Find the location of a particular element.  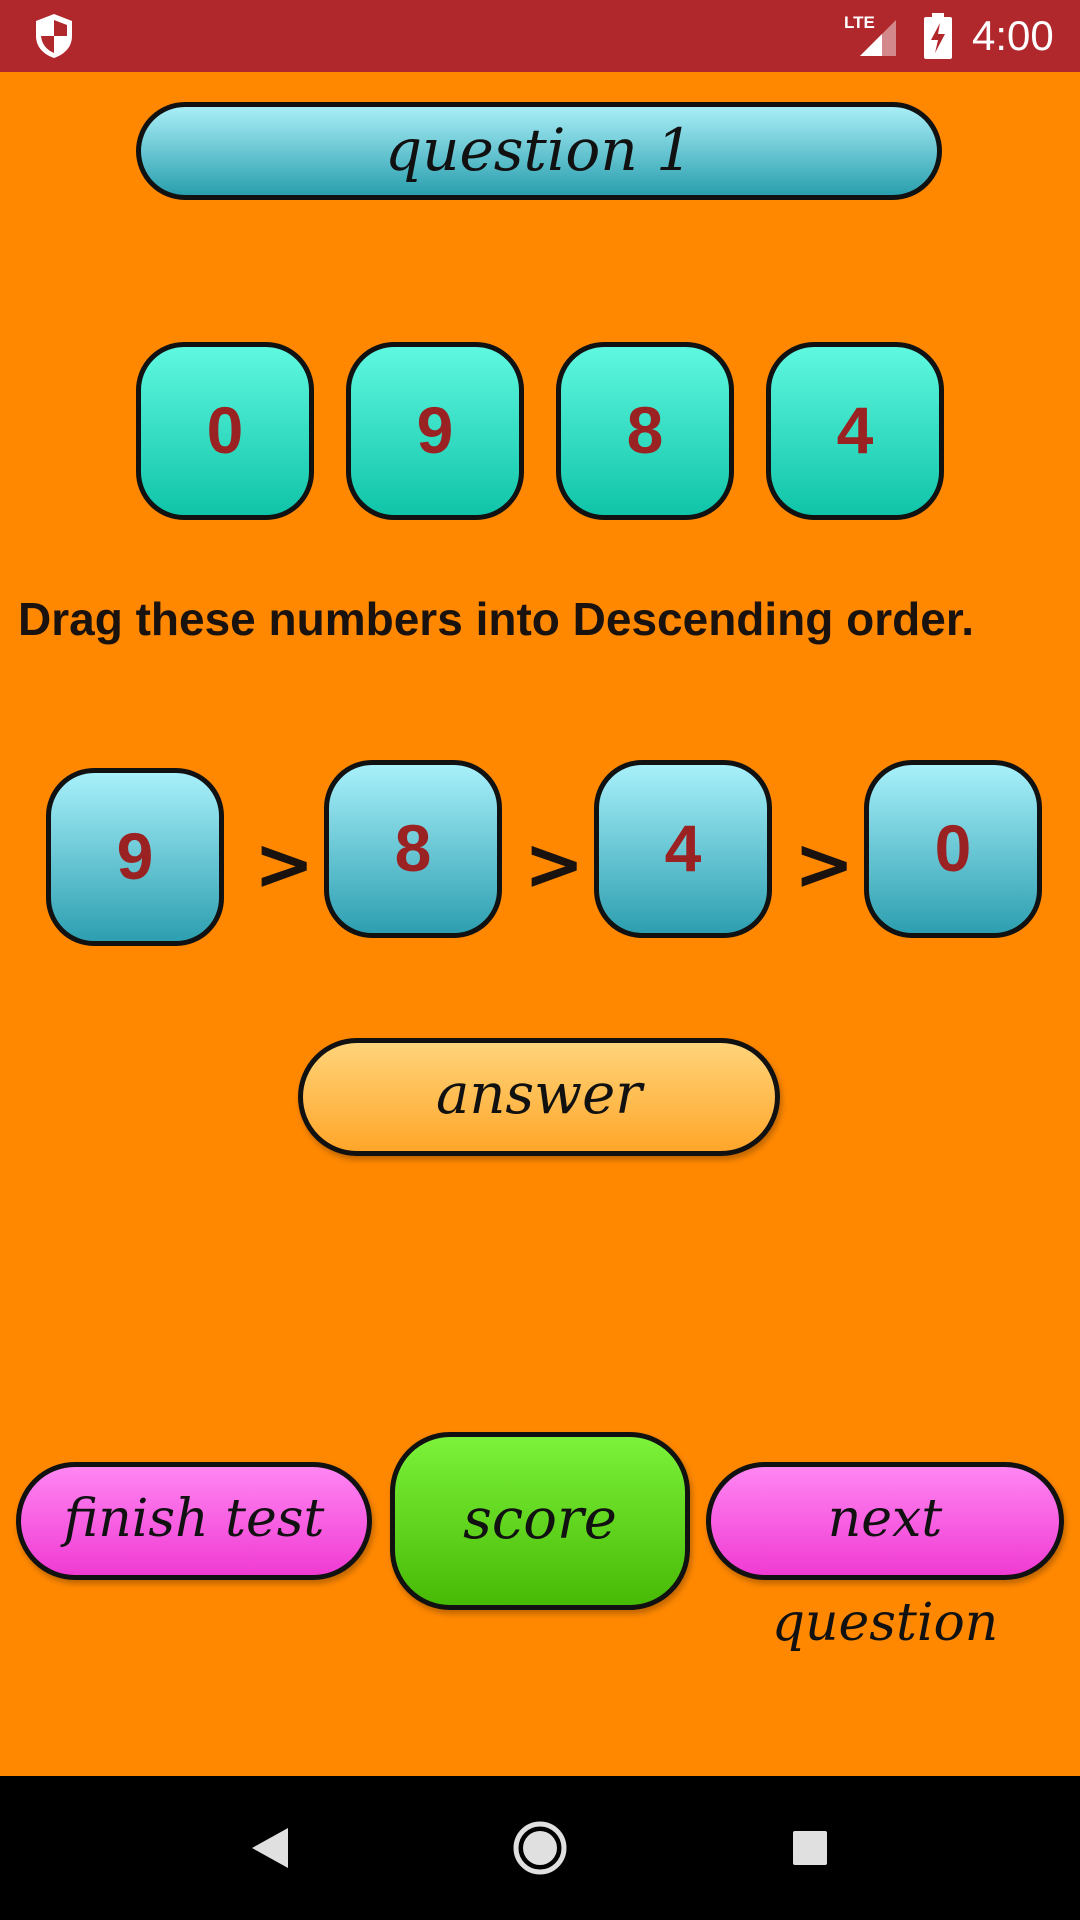

home-icon is located at coordinates (540, 1848).